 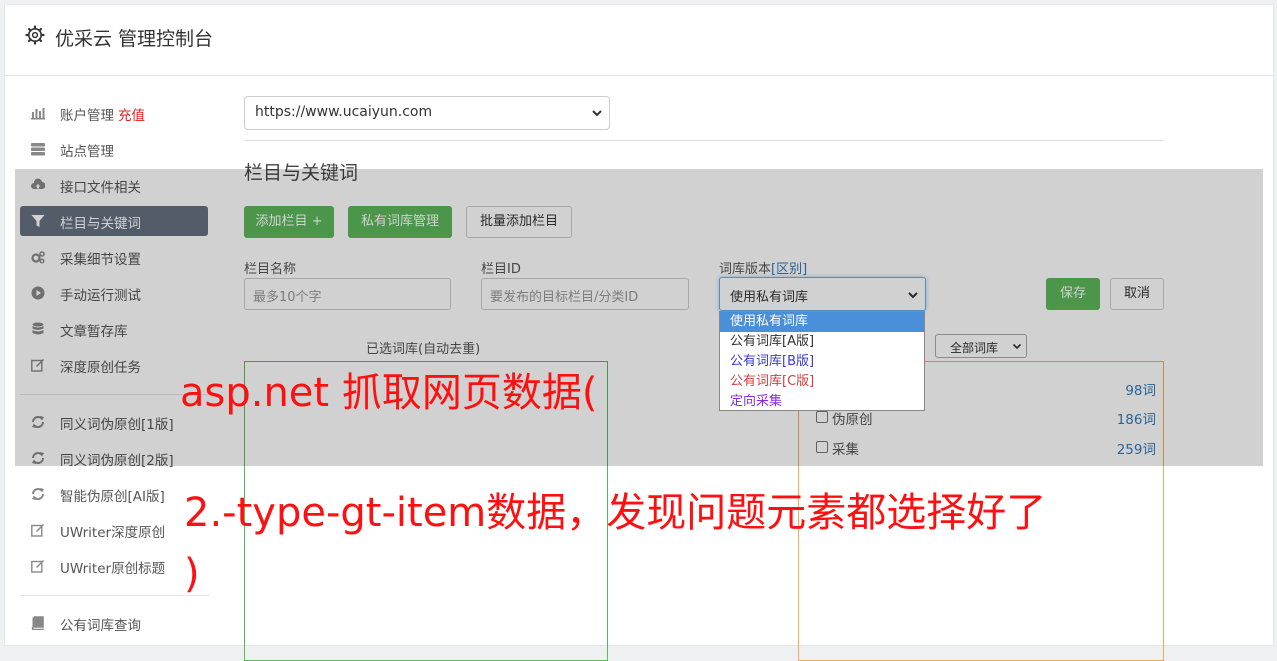 I want to click on sidebar-item-label: 账户管理, so click(x=87, y=116).